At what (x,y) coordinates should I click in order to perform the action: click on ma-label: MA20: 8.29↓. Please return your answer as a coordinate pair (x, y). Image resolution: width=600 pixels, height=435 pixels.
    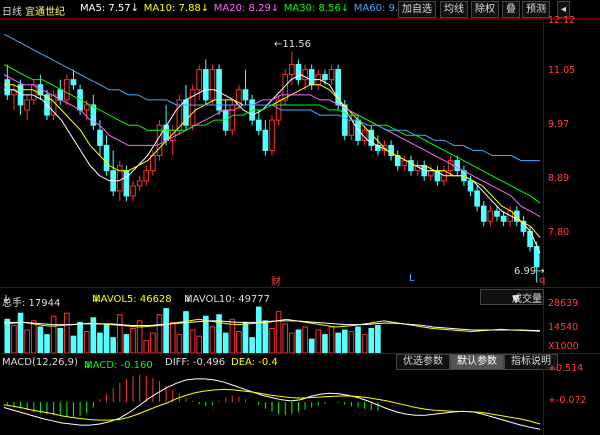
    Looking at the image, I should click on (246, 8).